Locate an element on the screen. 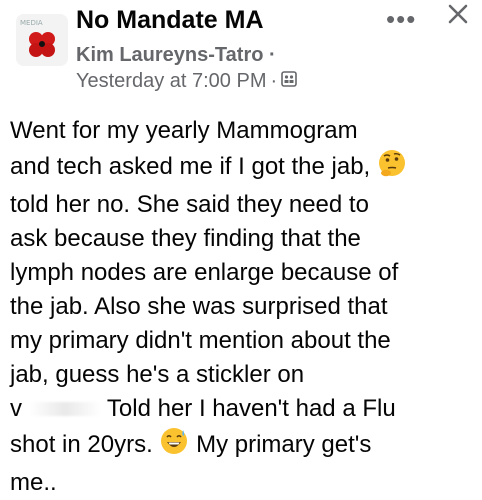  redacted-text is located at coordinates (64, 409).